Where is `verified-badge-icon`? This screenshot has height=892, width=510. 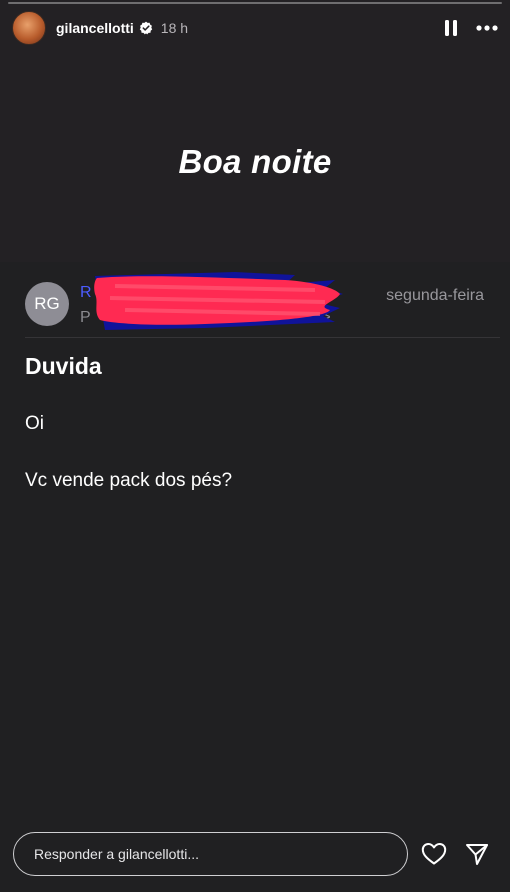
verified-badge-icon is located at coordinates (146, 28).